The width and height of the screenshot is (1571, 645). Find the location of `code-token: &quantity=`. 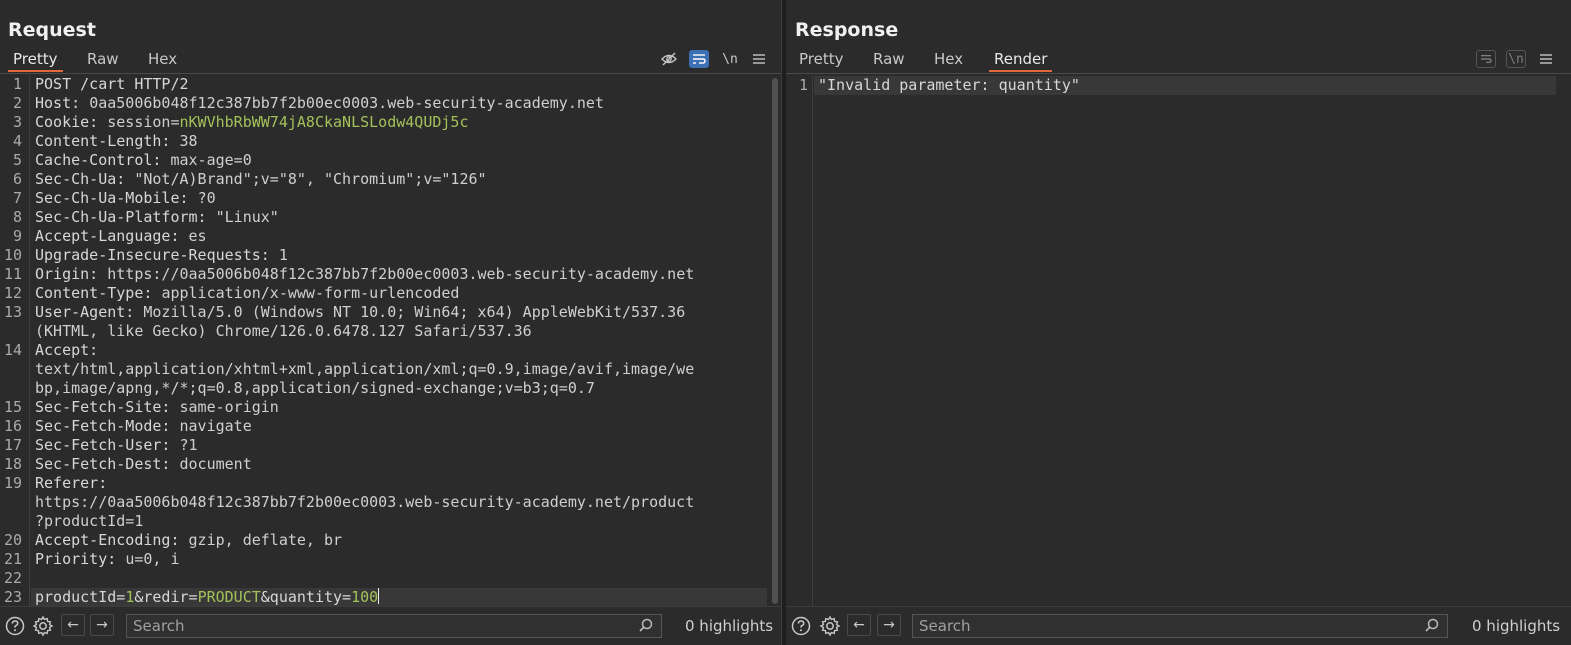

code-token: &quantity= is located at coordinates (306, 597).